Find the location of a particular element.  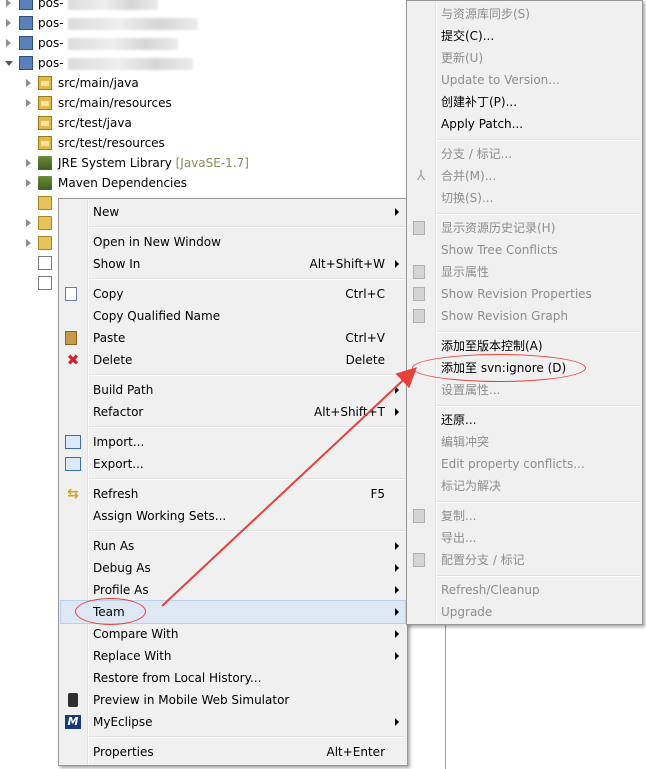

annotation-arrow is located at coordinates (289, 487).